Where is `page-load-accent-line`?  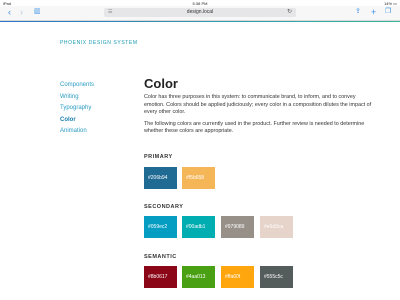
page-load-accent-line is located at coordinates (200, 21).